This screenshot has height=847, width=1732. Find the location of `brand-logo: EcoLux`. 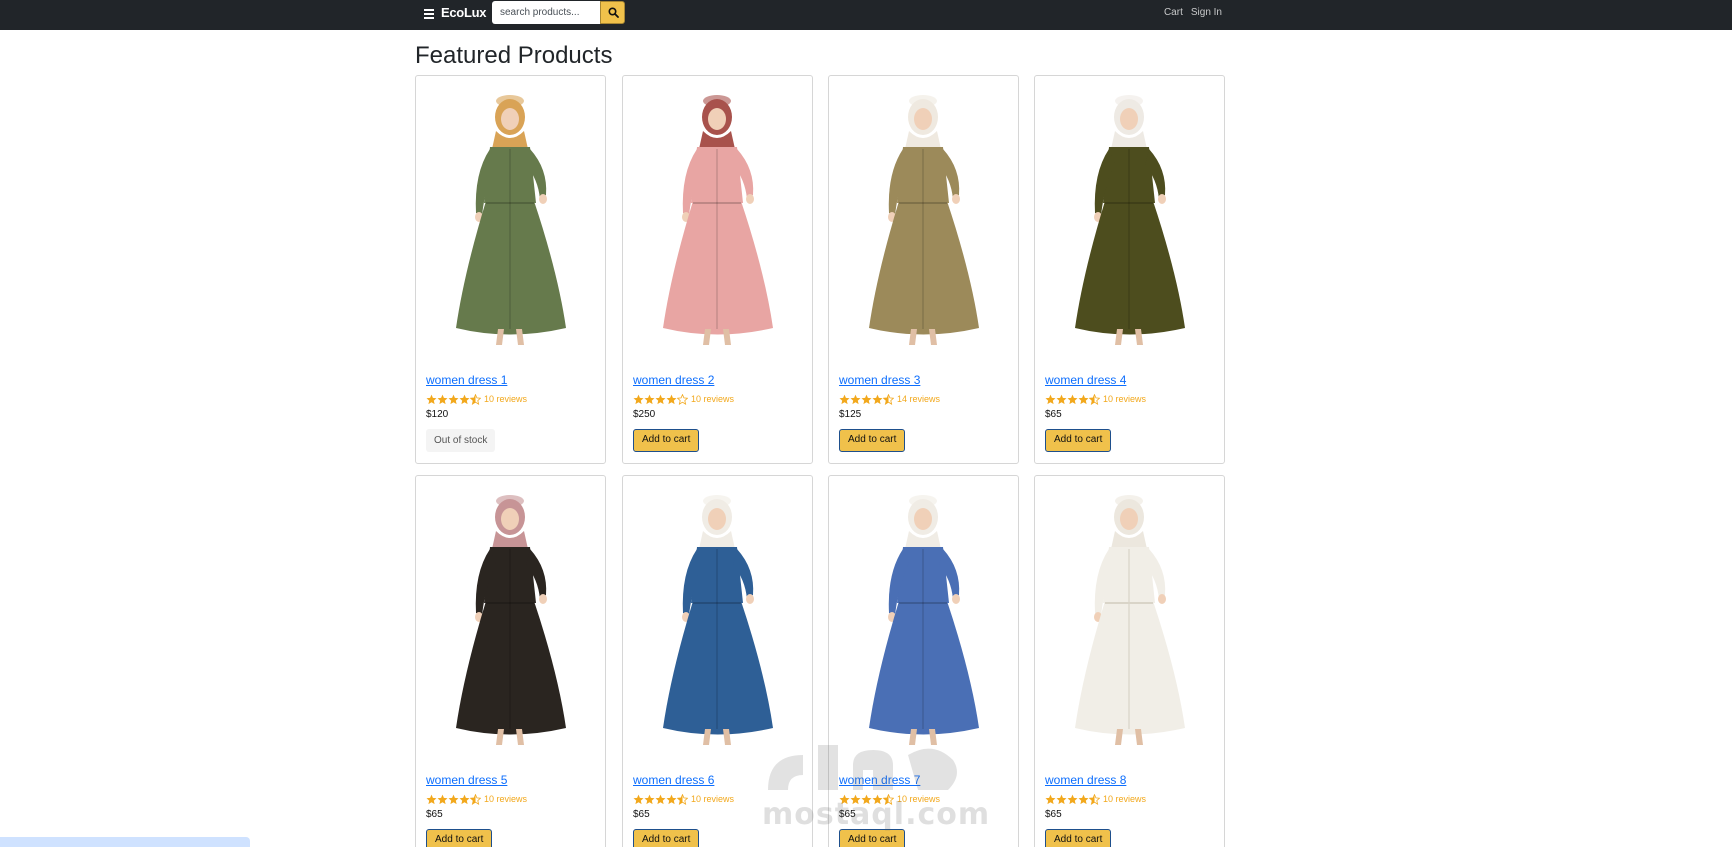

brand-logo: EcoLux is located at coordinates (463, 13).